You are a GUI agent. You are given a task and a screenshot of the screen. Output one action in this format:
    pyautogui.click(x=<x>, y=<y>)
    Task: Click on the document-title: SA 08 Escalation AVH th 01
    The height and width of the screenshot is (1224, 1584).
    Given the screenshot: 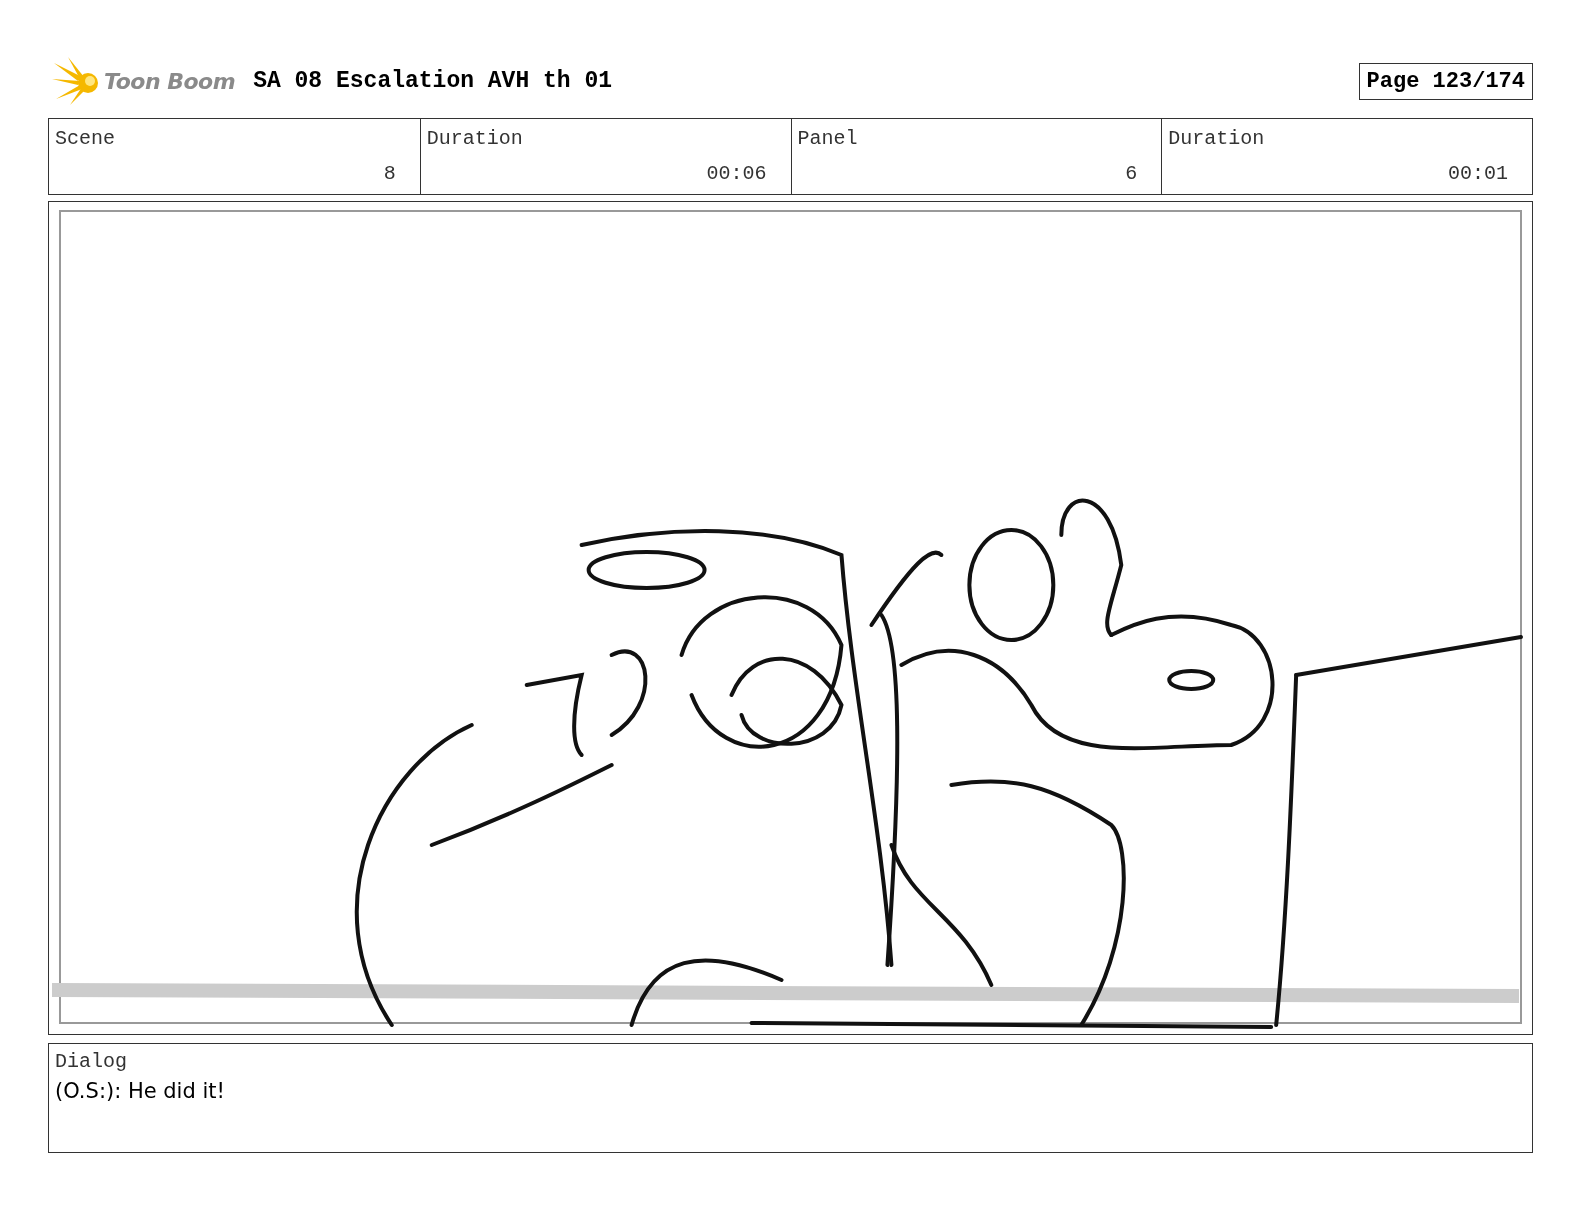 What is the action you would take?
    pyautogui.click(x=432, y=81)
    